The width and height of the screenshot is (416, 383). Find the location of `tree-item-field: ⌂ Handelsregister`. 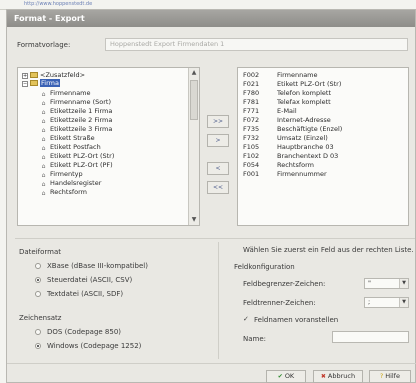

tree-item-field: ⌂ Handelsregister is located at coordinates (71, 183).